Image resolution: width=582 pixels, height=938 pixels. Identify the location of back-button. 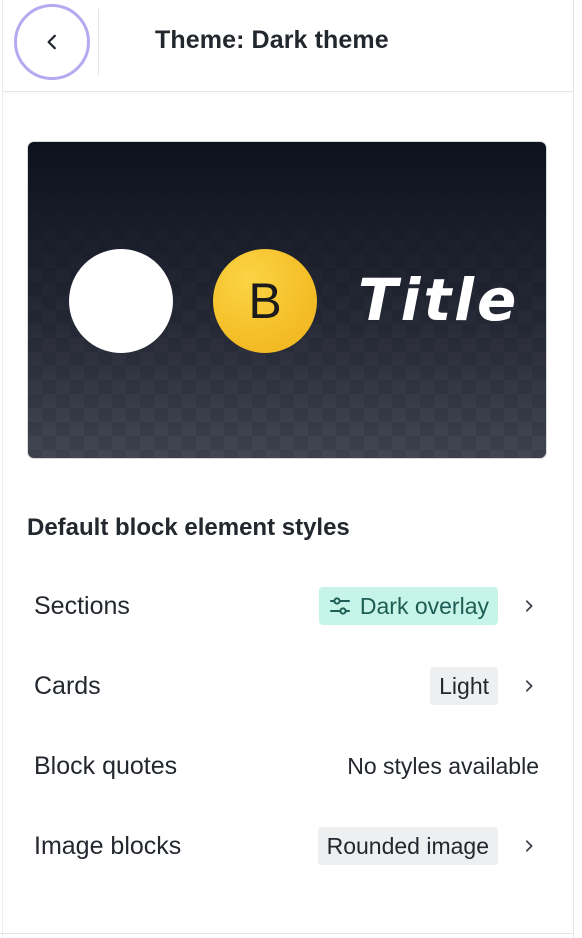
(52, 42).